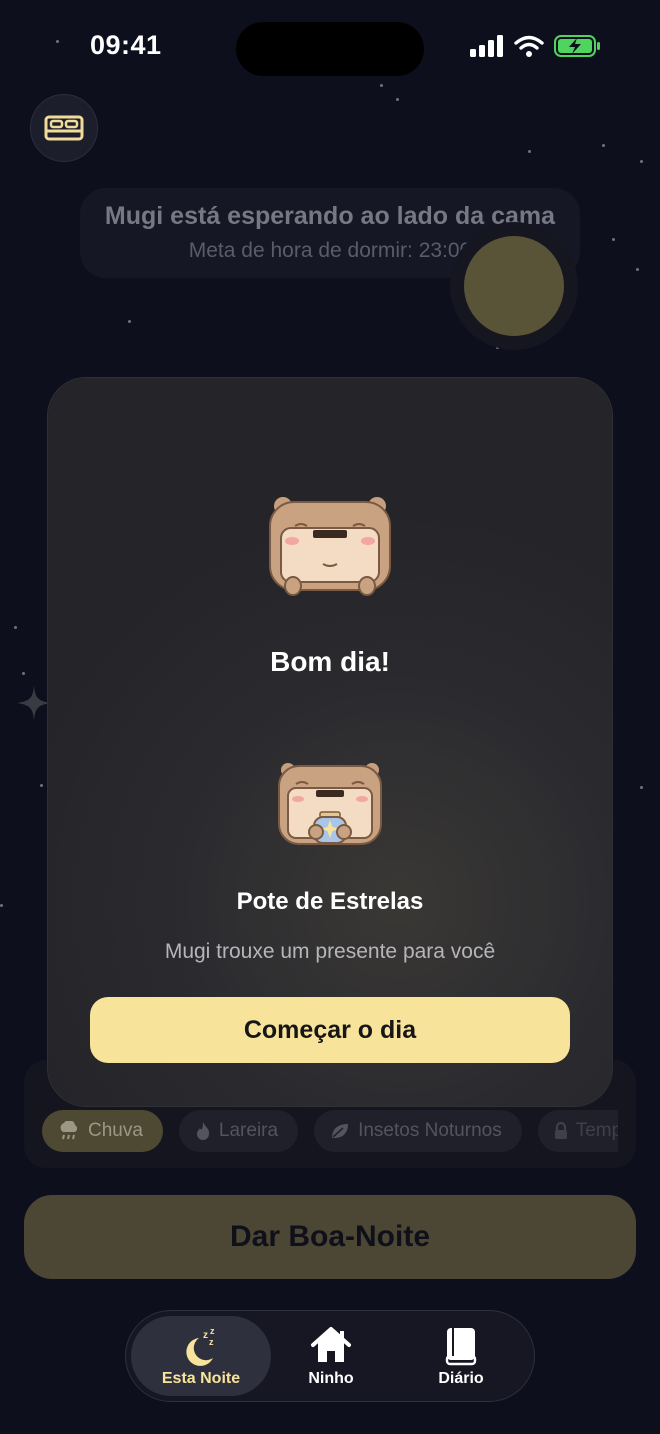 This screenshot has width=660, height=1434. I want to click on sound-chip-locked: Tempes, so click(577, 1131).